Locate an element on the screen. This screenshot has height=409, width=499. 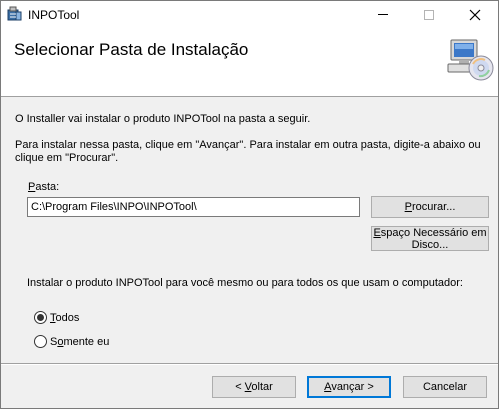
radio-dot is located at coordinates (40, 317).